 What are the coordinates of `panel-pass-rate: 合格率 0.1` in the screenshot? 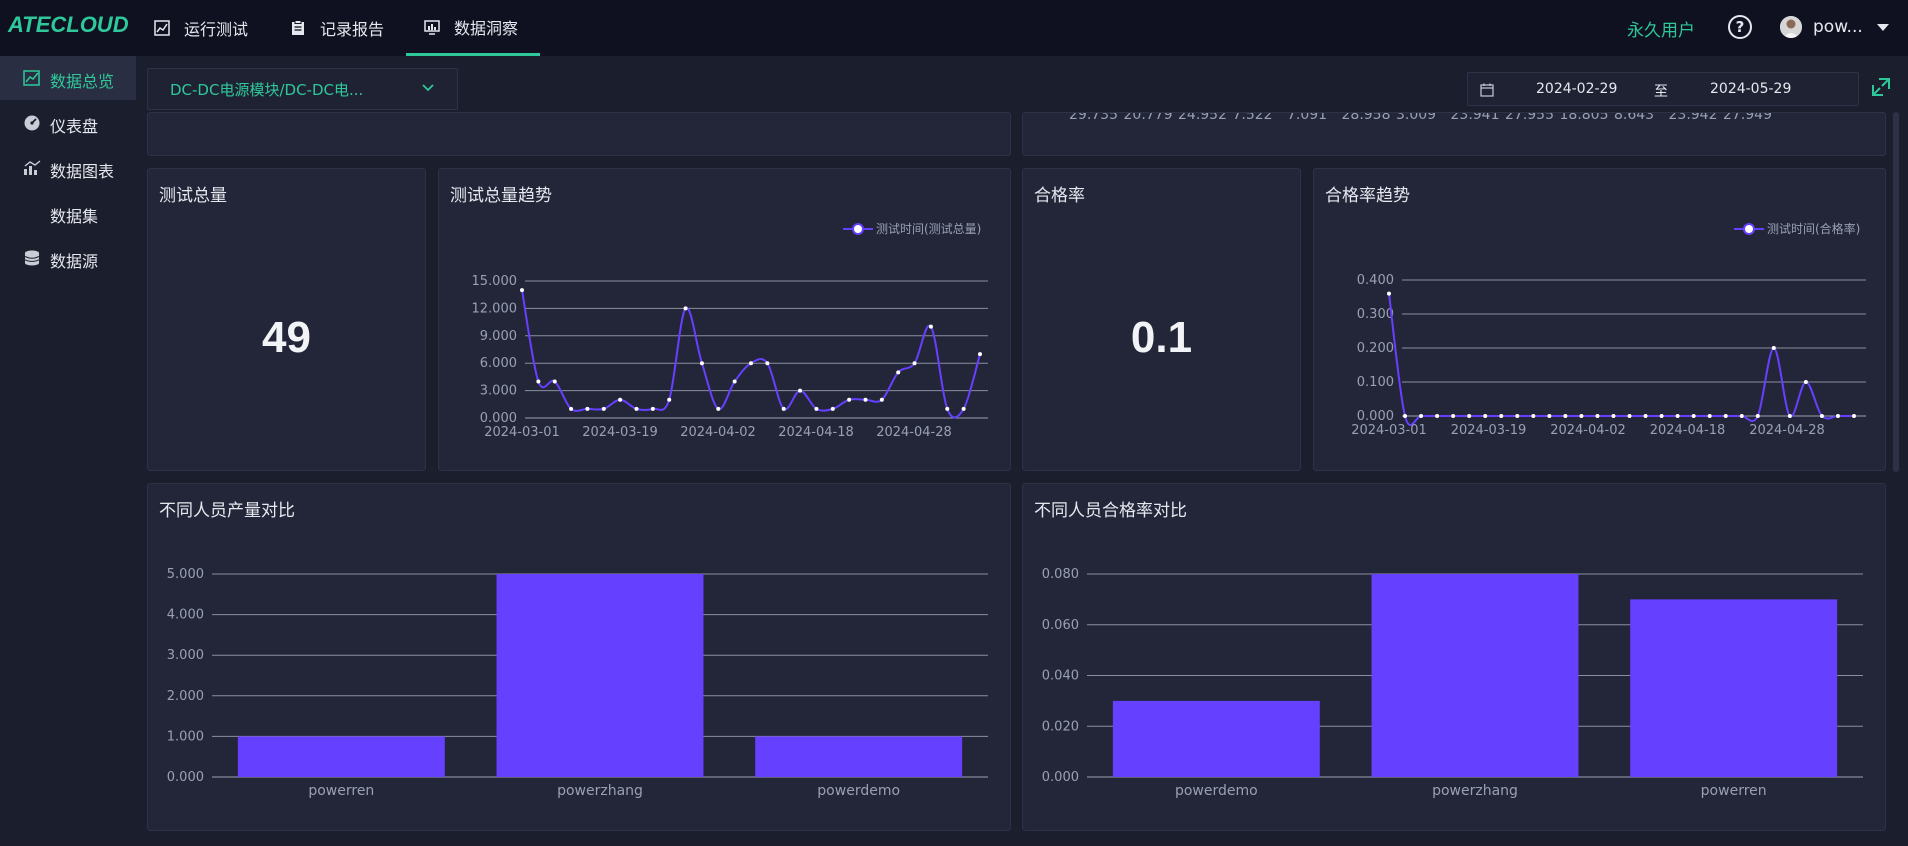 It's located at (1161, 319).